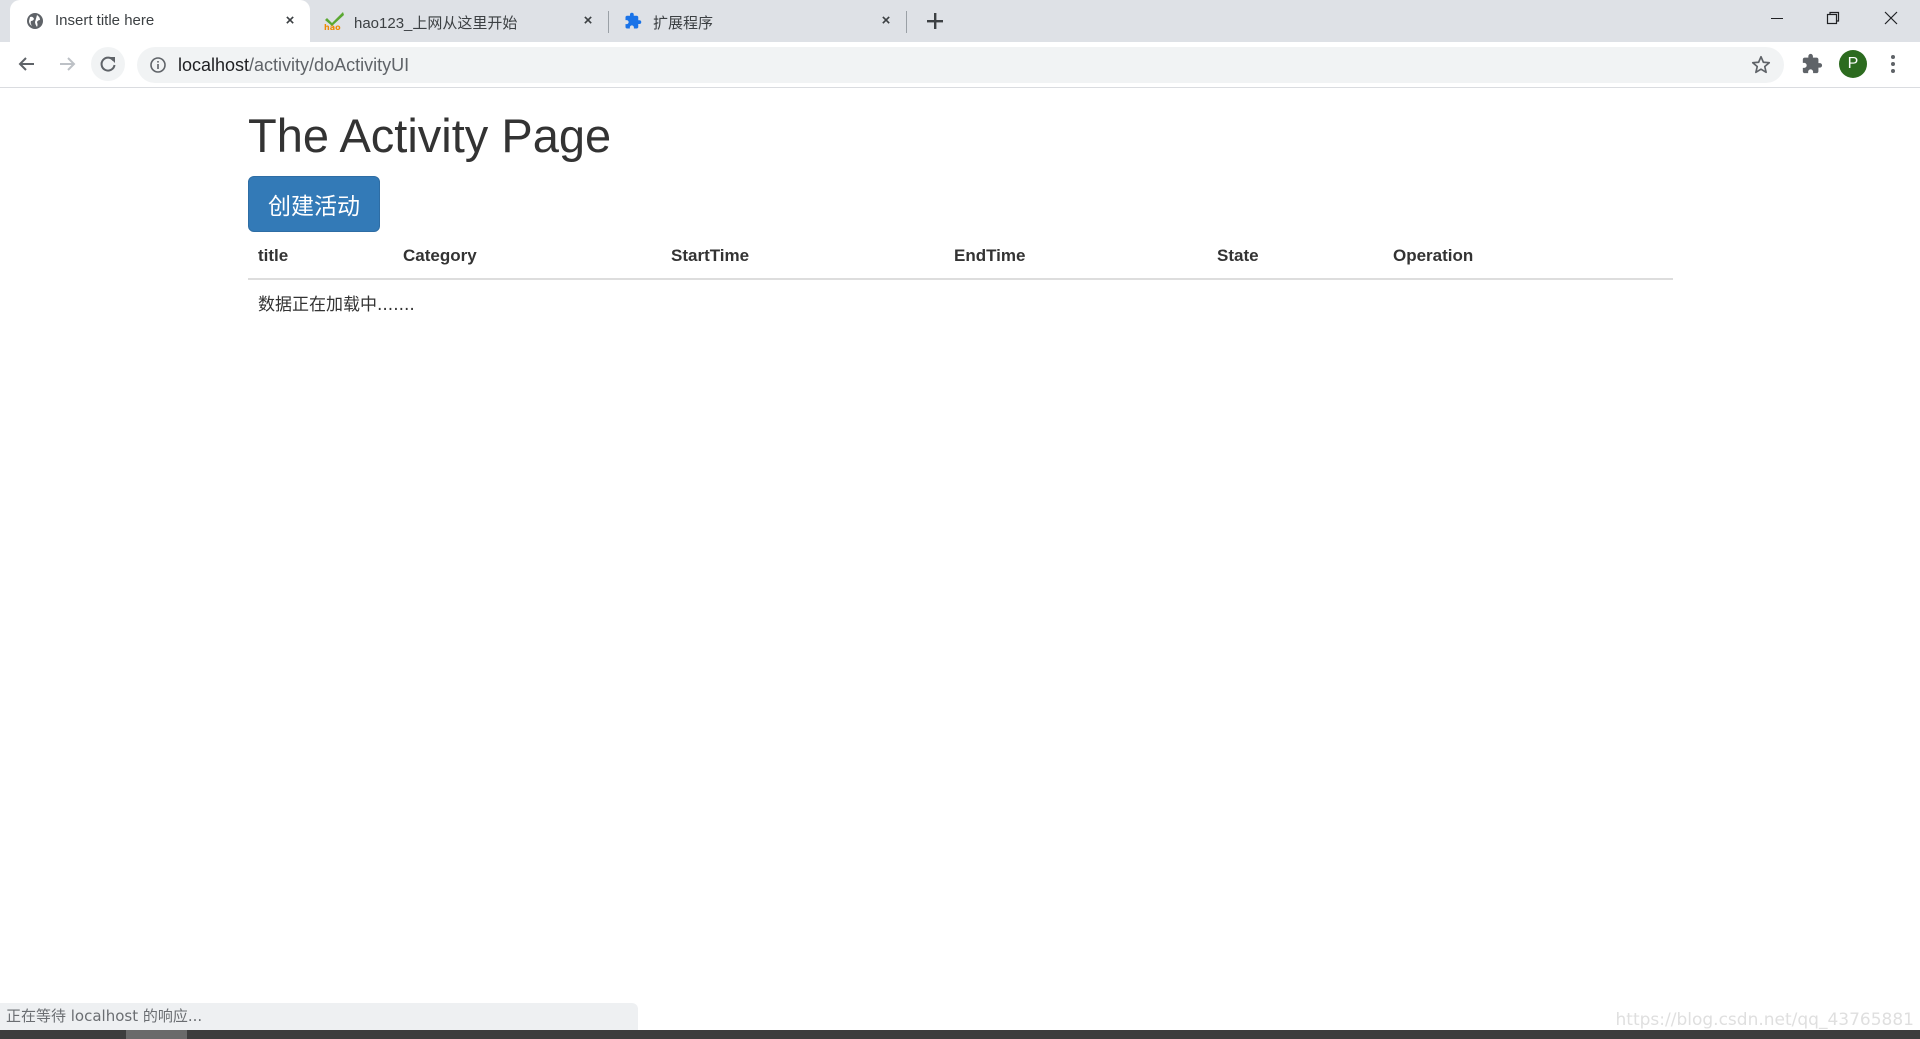  Describe the element at coordinates (1295, 256) in the screenshot. I see `column-header-state: State` at that location.